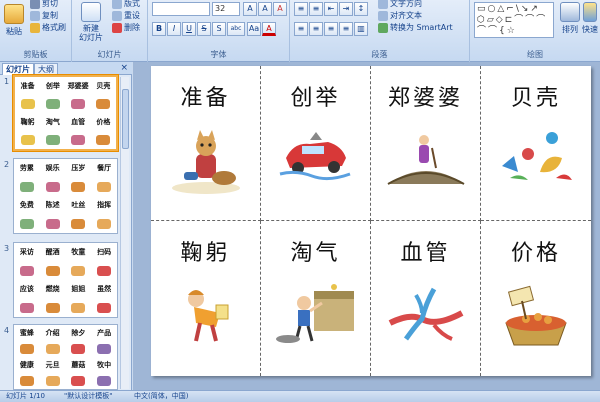  What do you see at coordinates (35, 27) in the screenshot?
I see `brush-icon` at bounding box center [35, 27].